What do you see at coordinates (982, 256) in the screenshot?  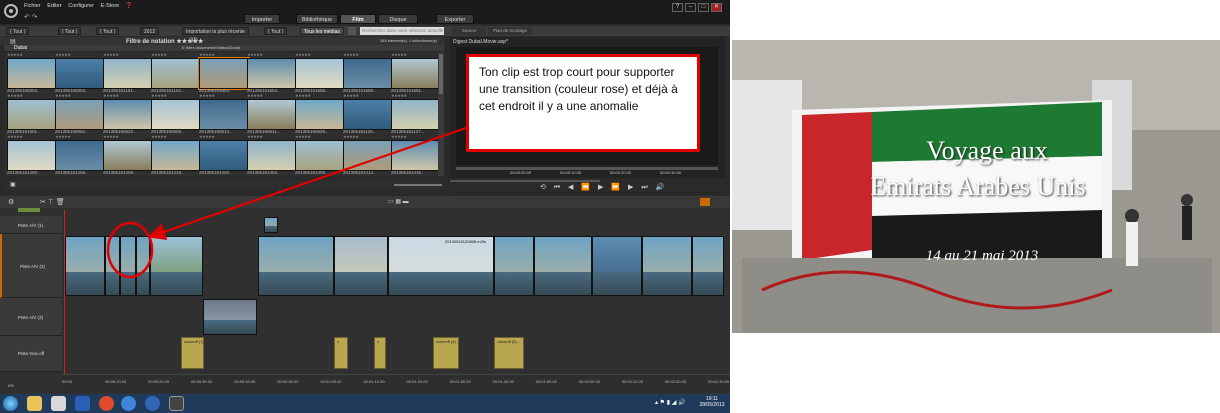 I see `photo-title-line3: 14 au 21 mai 2013` at bounding box center [982, 256].